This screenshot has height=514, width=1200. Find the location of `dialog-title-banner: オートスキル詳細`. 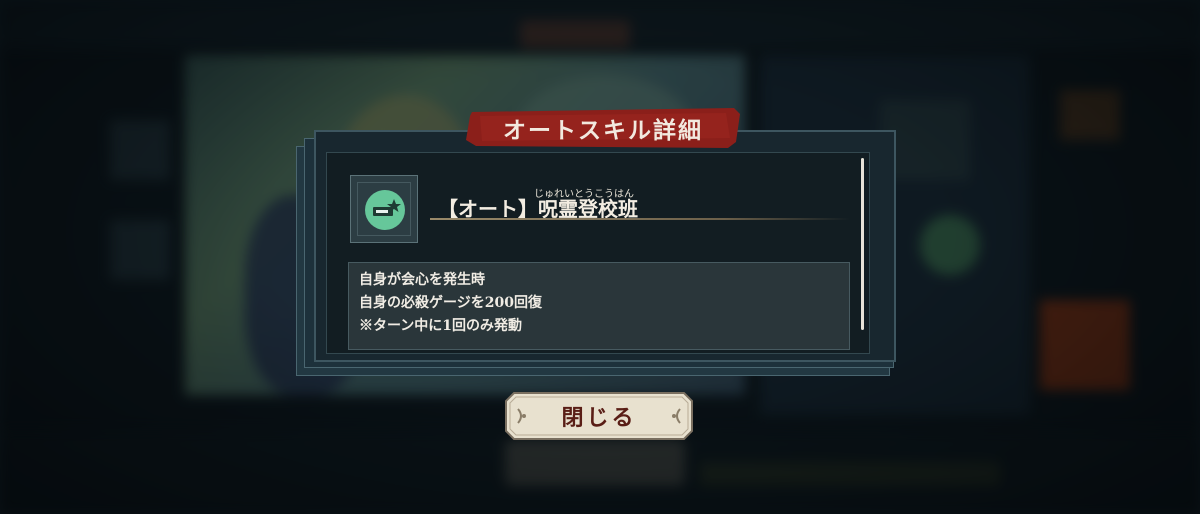

dialog-title-banner: オートスキル詳細 is located at coordinates (603, 128).